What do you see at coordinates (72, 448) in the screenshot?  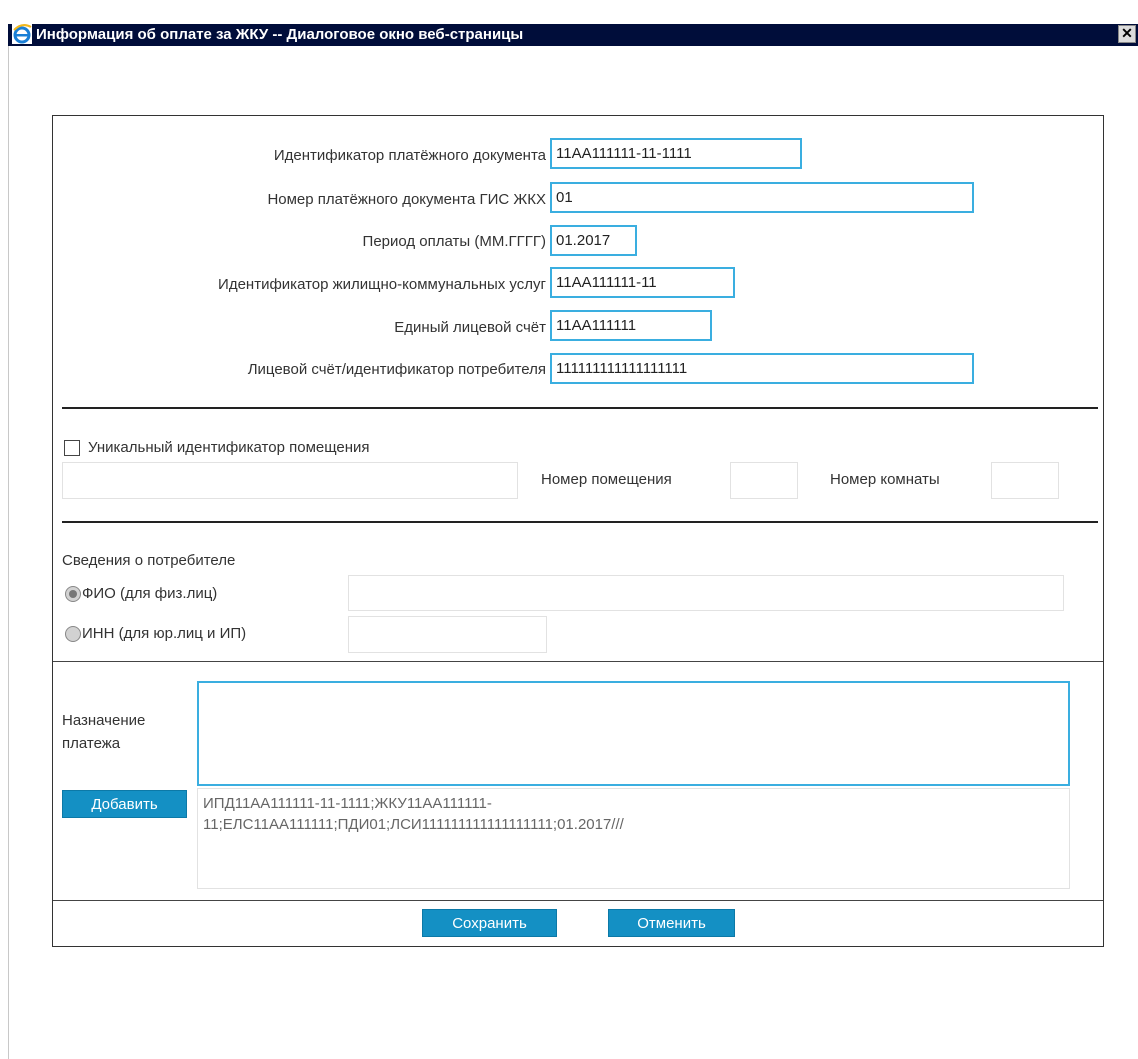 I see `unique-premise-id-checkbox` at bounding box center [72, 448].